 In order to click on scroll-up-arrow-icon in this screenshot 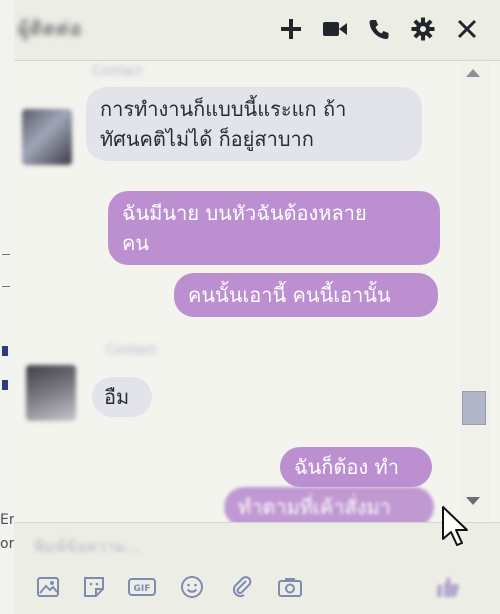, I will do `click(473, 73)`.